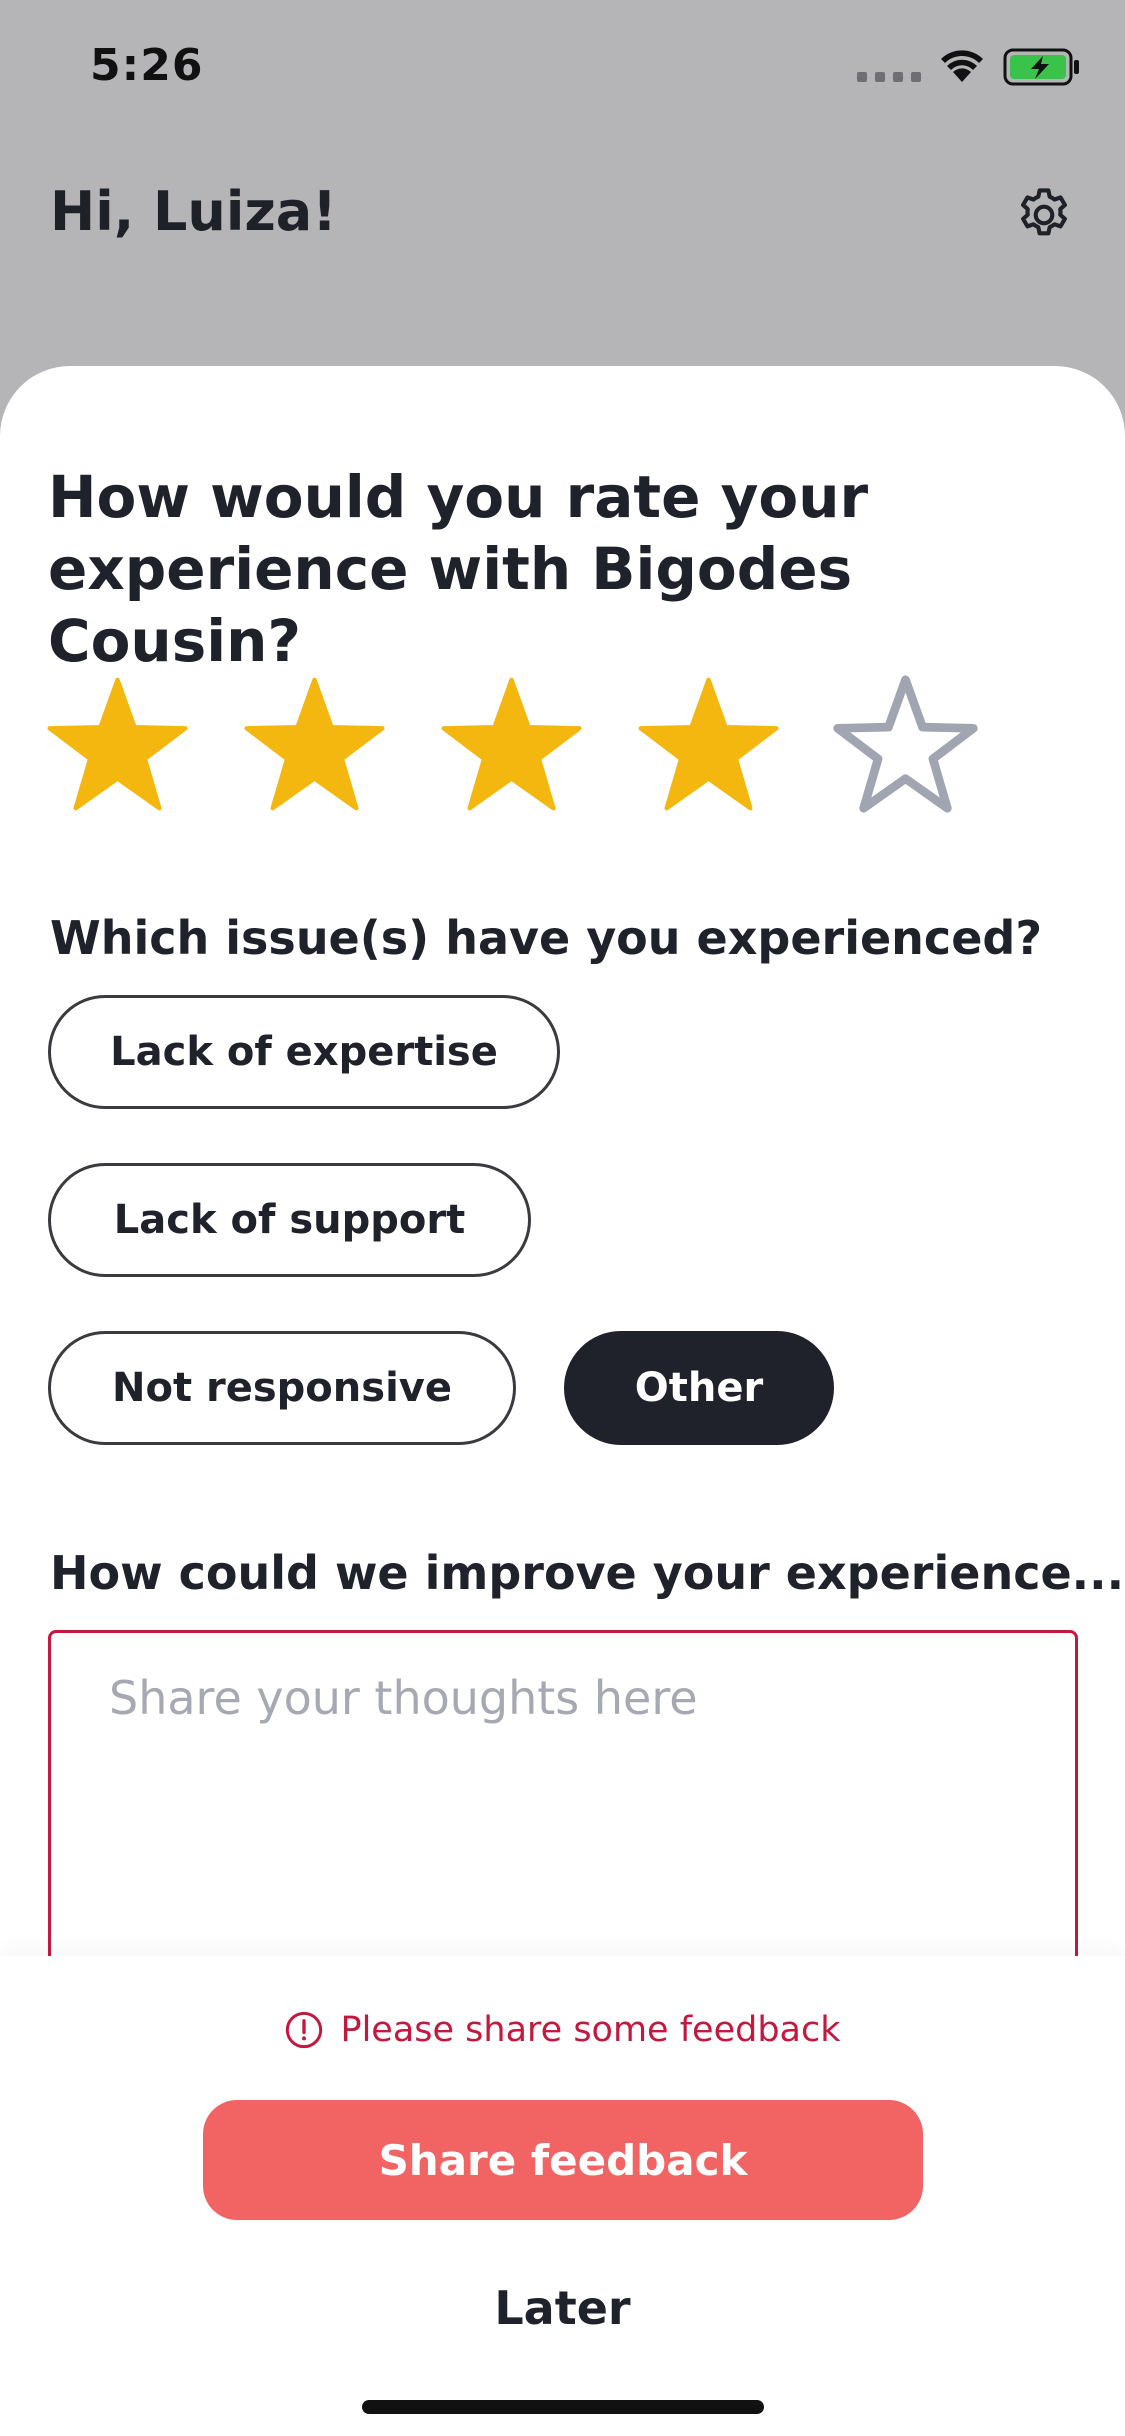 This screenshot has width=1125, height=2436. Describe the element at coordinates (563, 2407) in the screenshot. I see `home-indicator` at that location.